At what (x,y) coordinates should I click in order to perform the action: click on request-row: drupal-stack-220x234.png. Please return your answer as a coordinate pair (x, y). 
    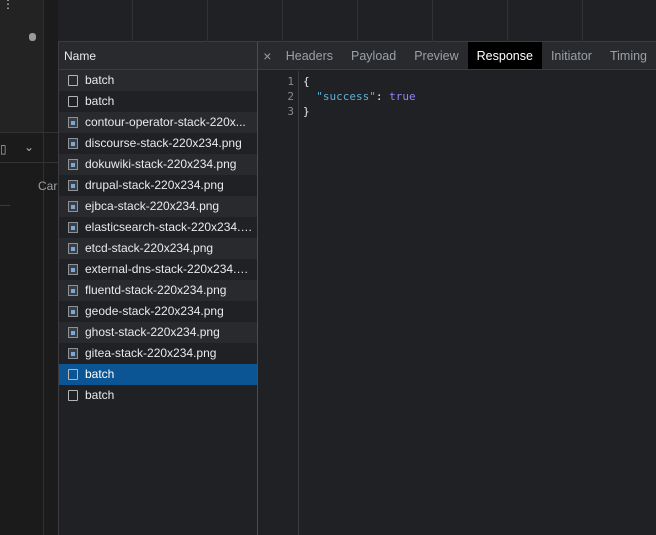
    Looking at the image, I should click on (158, 185).